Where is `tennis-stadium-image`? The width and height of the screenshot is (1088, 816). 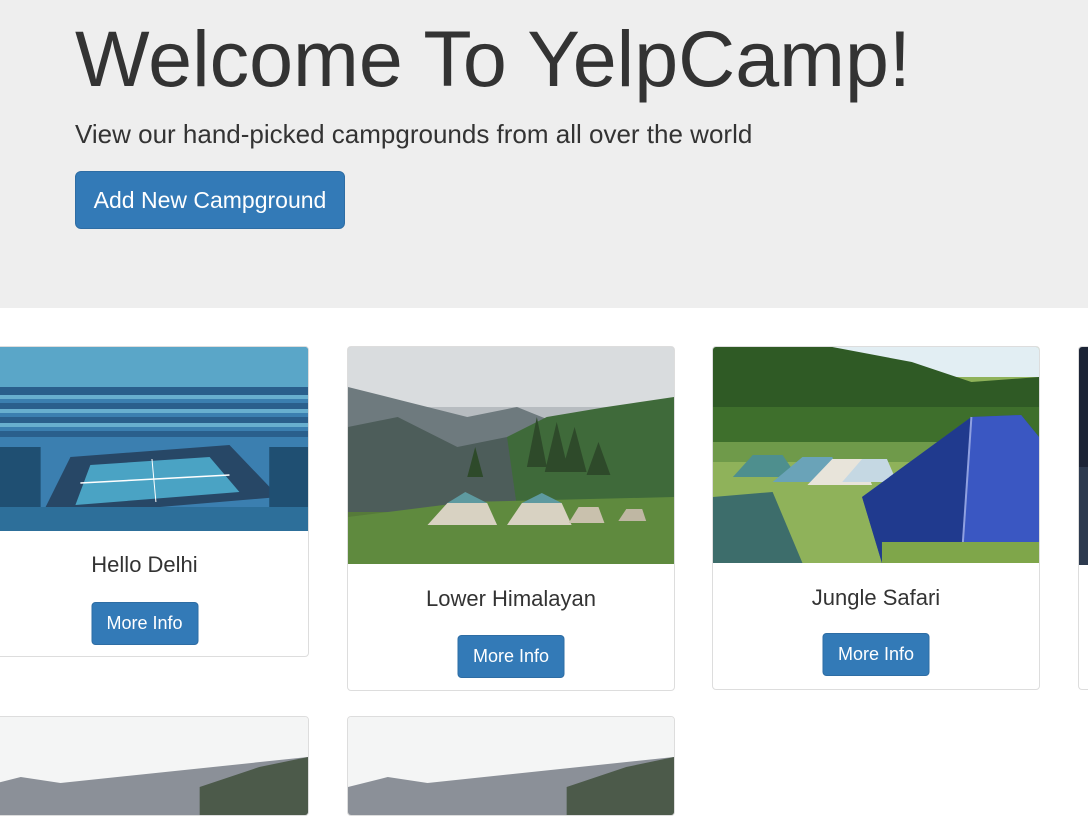
tennis-stadium-image is located at coordinates (154, 439).